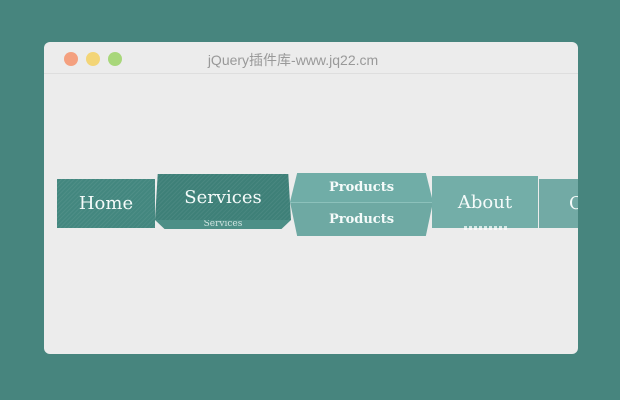  What do you see at coordinates (486, 228) in the screenshot?
I see `menu-item-about-edge` at bounding box center [486, 228].